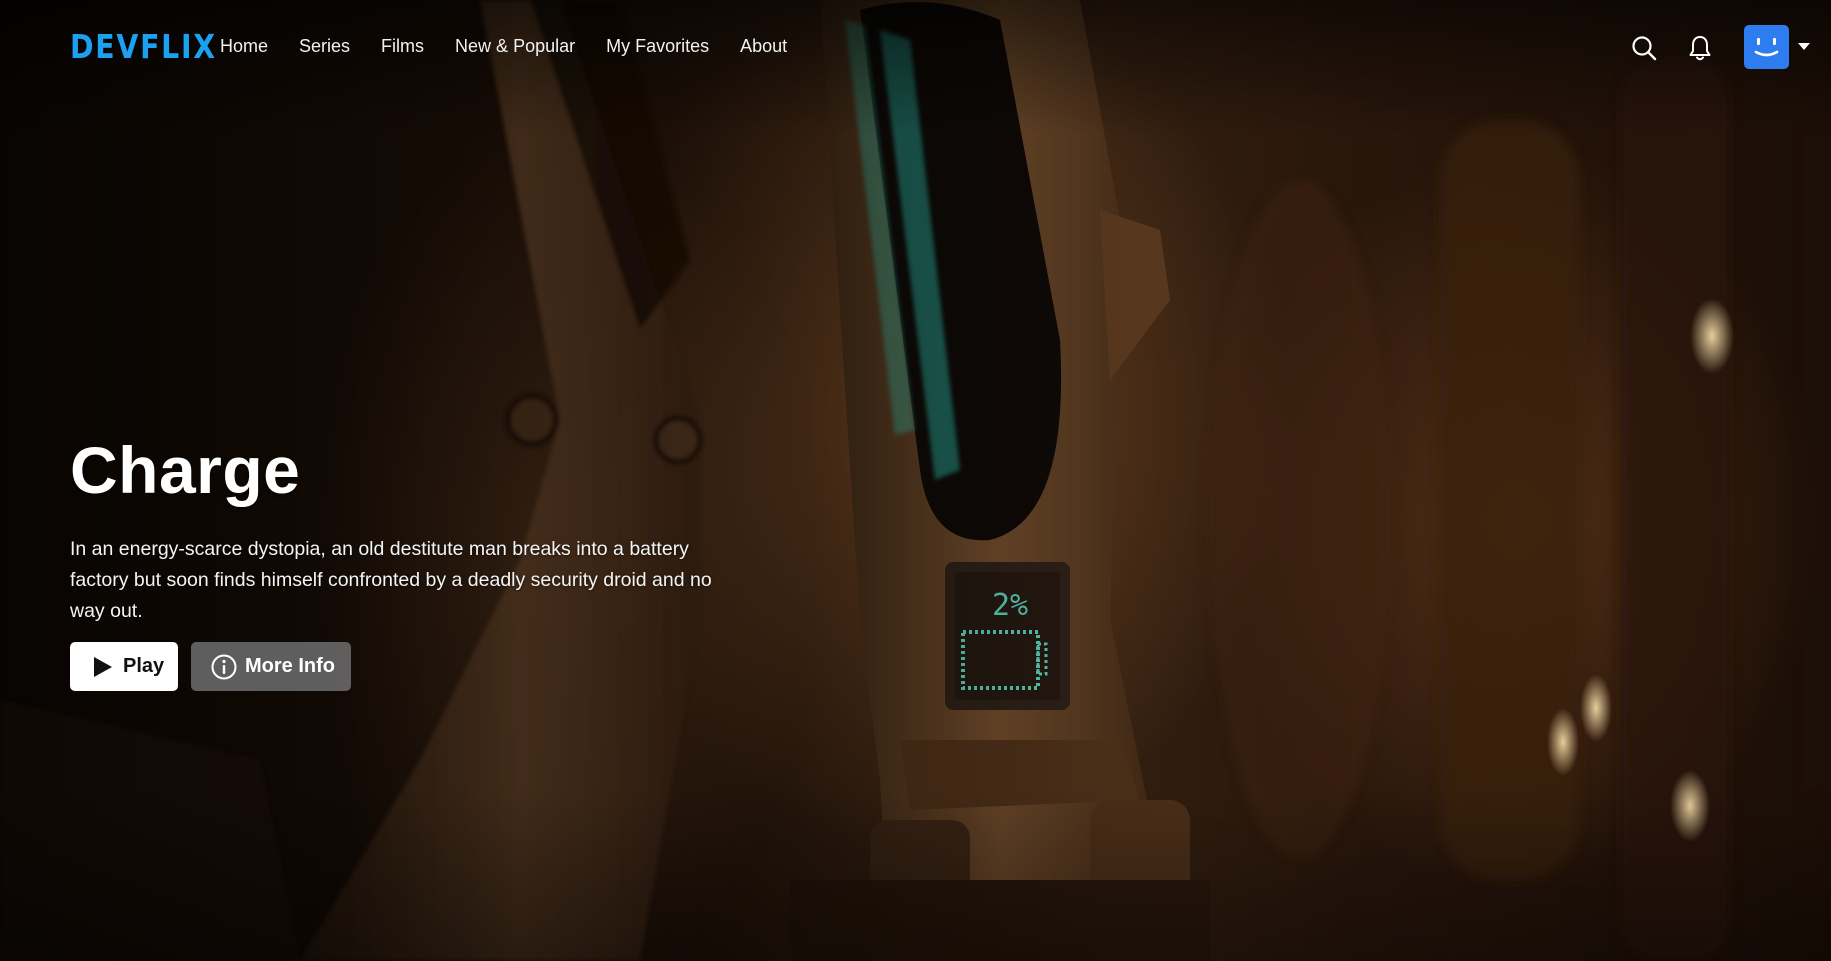 This screenshot has width=1831, height=961. I want to click on info-icon, so click(224, 666).